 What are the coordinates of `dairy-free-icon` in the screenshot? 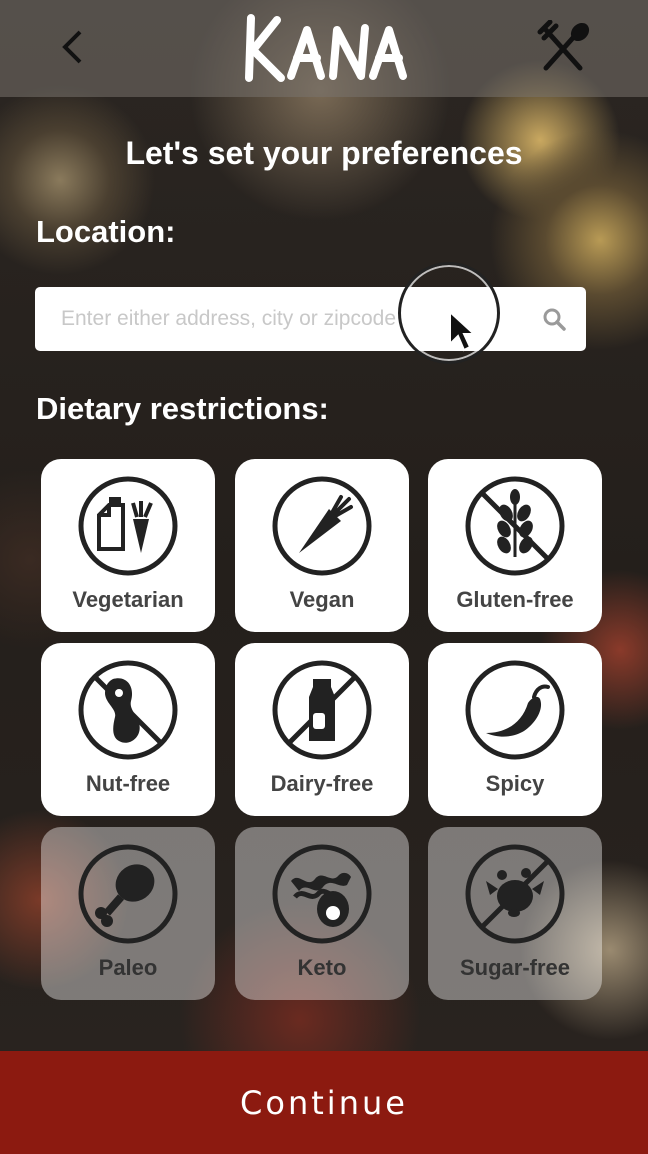 It's located at (322, 710).